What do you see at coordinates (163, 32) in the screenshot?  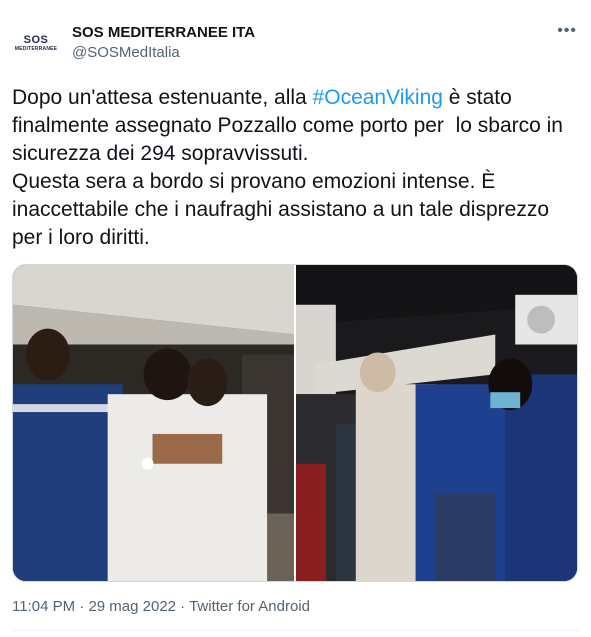 I see `author-display-name: SOS MEDITERRANEE ITA` at bounding box center [163, 32].